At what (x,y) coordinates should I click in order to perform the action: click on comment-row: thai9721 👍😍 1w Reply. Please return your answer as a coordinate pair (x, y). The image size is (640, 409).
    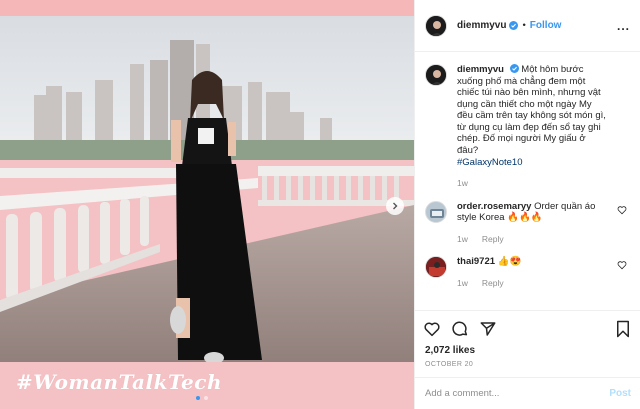
    Looking at the image, I should click on (528, 272).